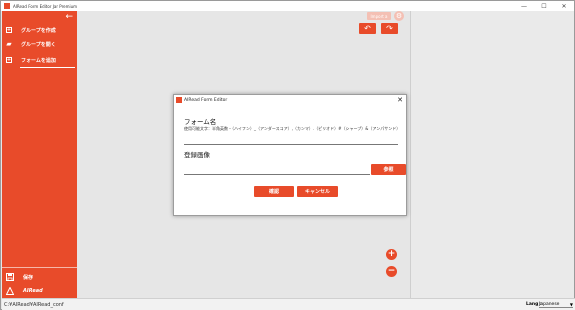 The image size is (575, 310). Describe the element at coordinates (287, 6) in the screenshot. I see `title-bar: AIRead Form Editor Jar Premium — ☐ ✕` at that location.